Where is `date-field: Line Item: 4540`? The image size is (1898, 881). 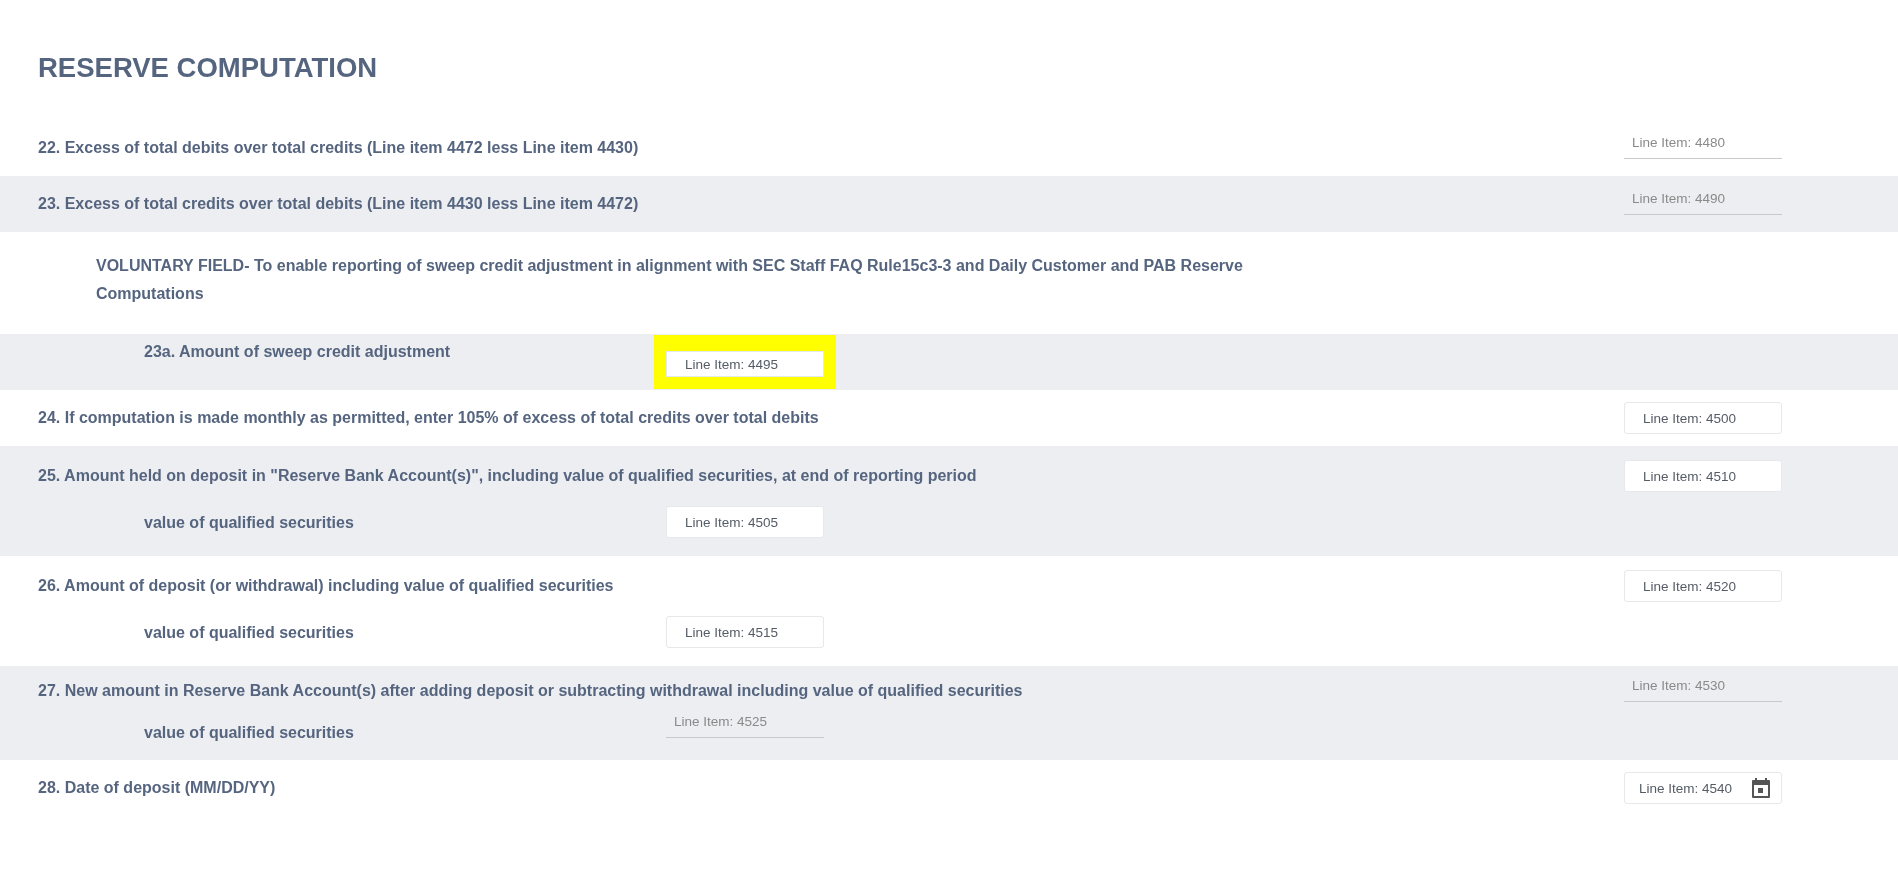
date-field: Line Item: 4540 is located at coordinates (1703, 788).